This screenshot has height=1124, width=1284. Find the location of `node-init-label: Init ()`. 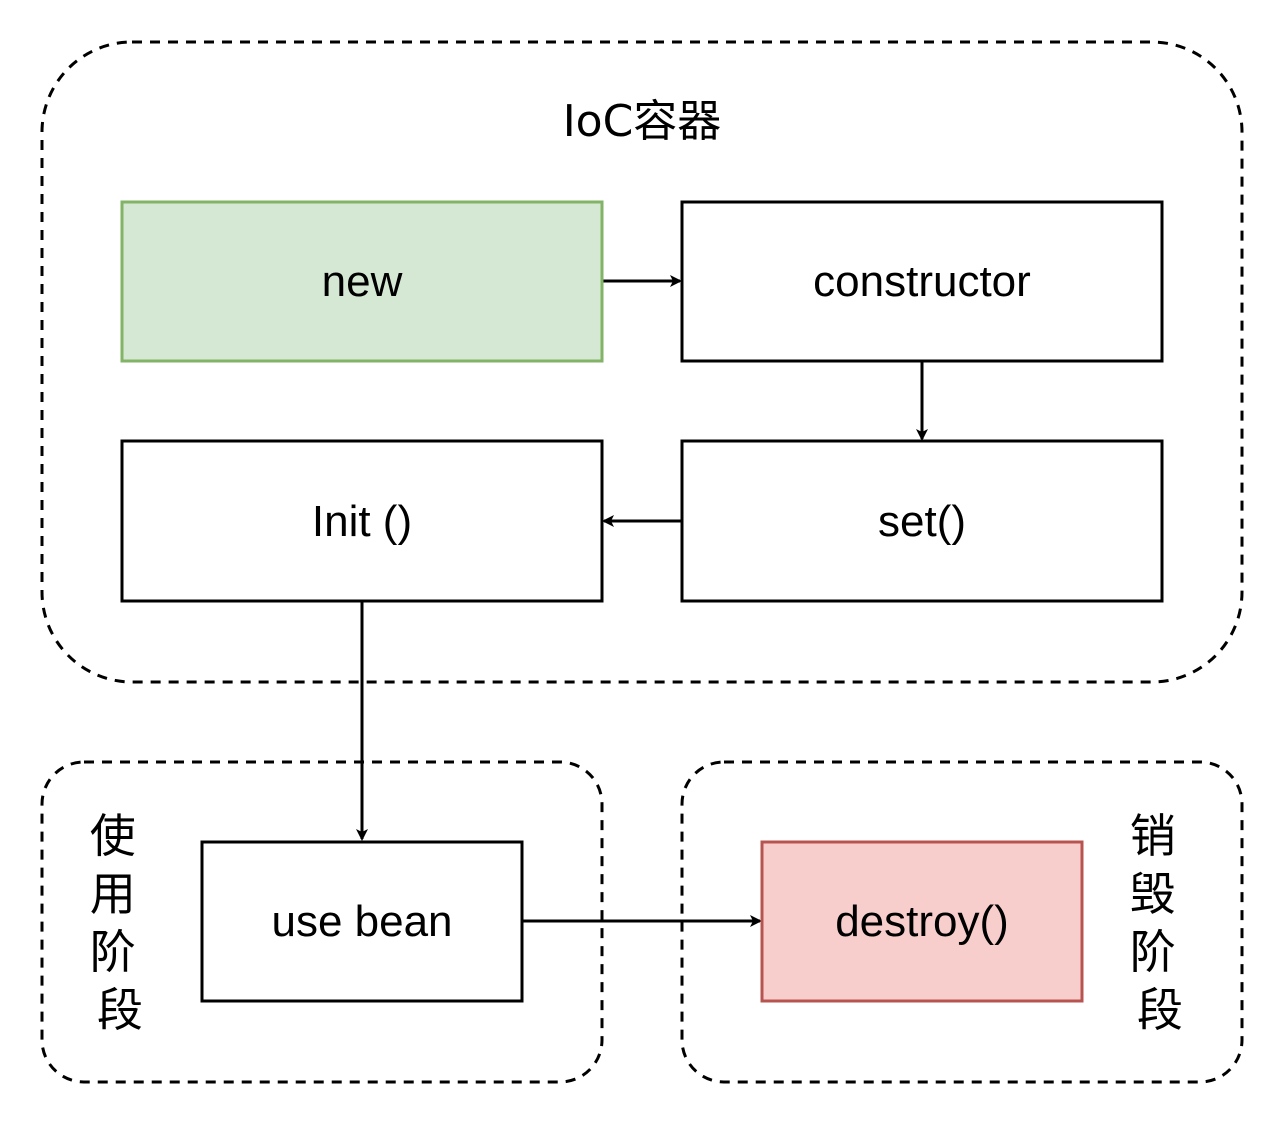

node-init-label: Init () is located at coordinates (362, 521).